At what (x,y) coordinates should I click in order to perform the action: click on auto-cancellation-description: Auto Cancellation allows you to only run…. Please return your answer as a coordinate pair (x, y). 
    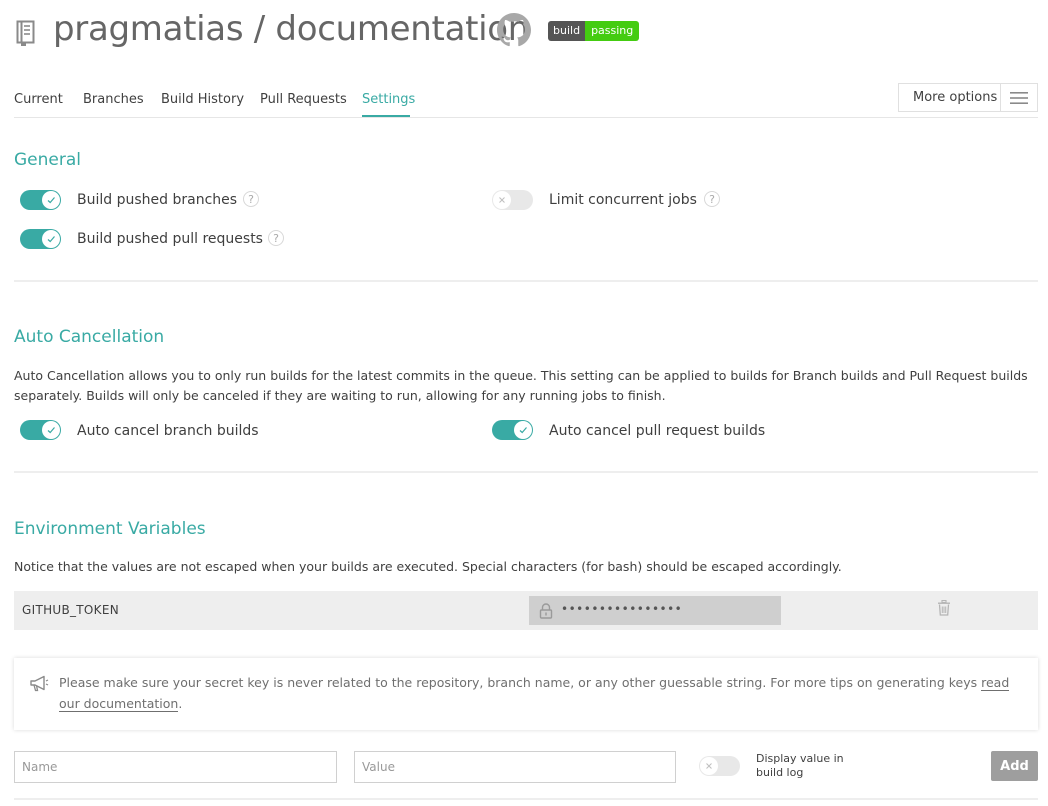
    Looking at the image, I should click on (521, 385).